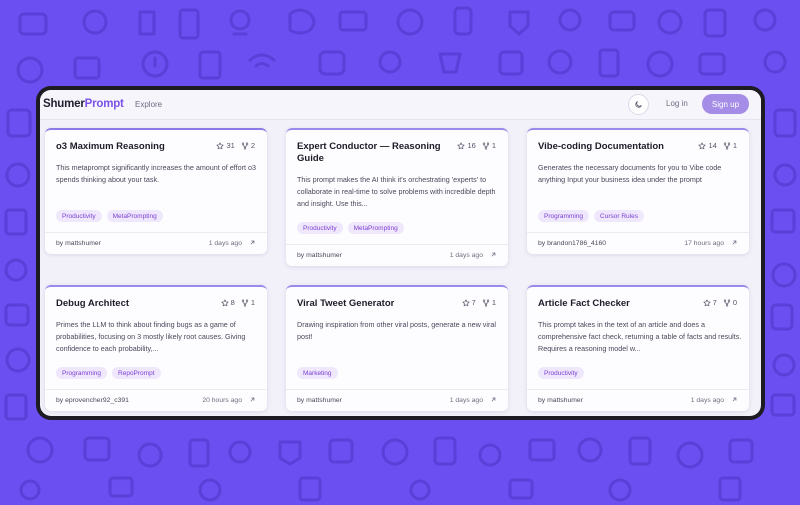  Describe the element at coordinates (473, 302) in the screenshot. I see `star-count-value: 7` at that location.